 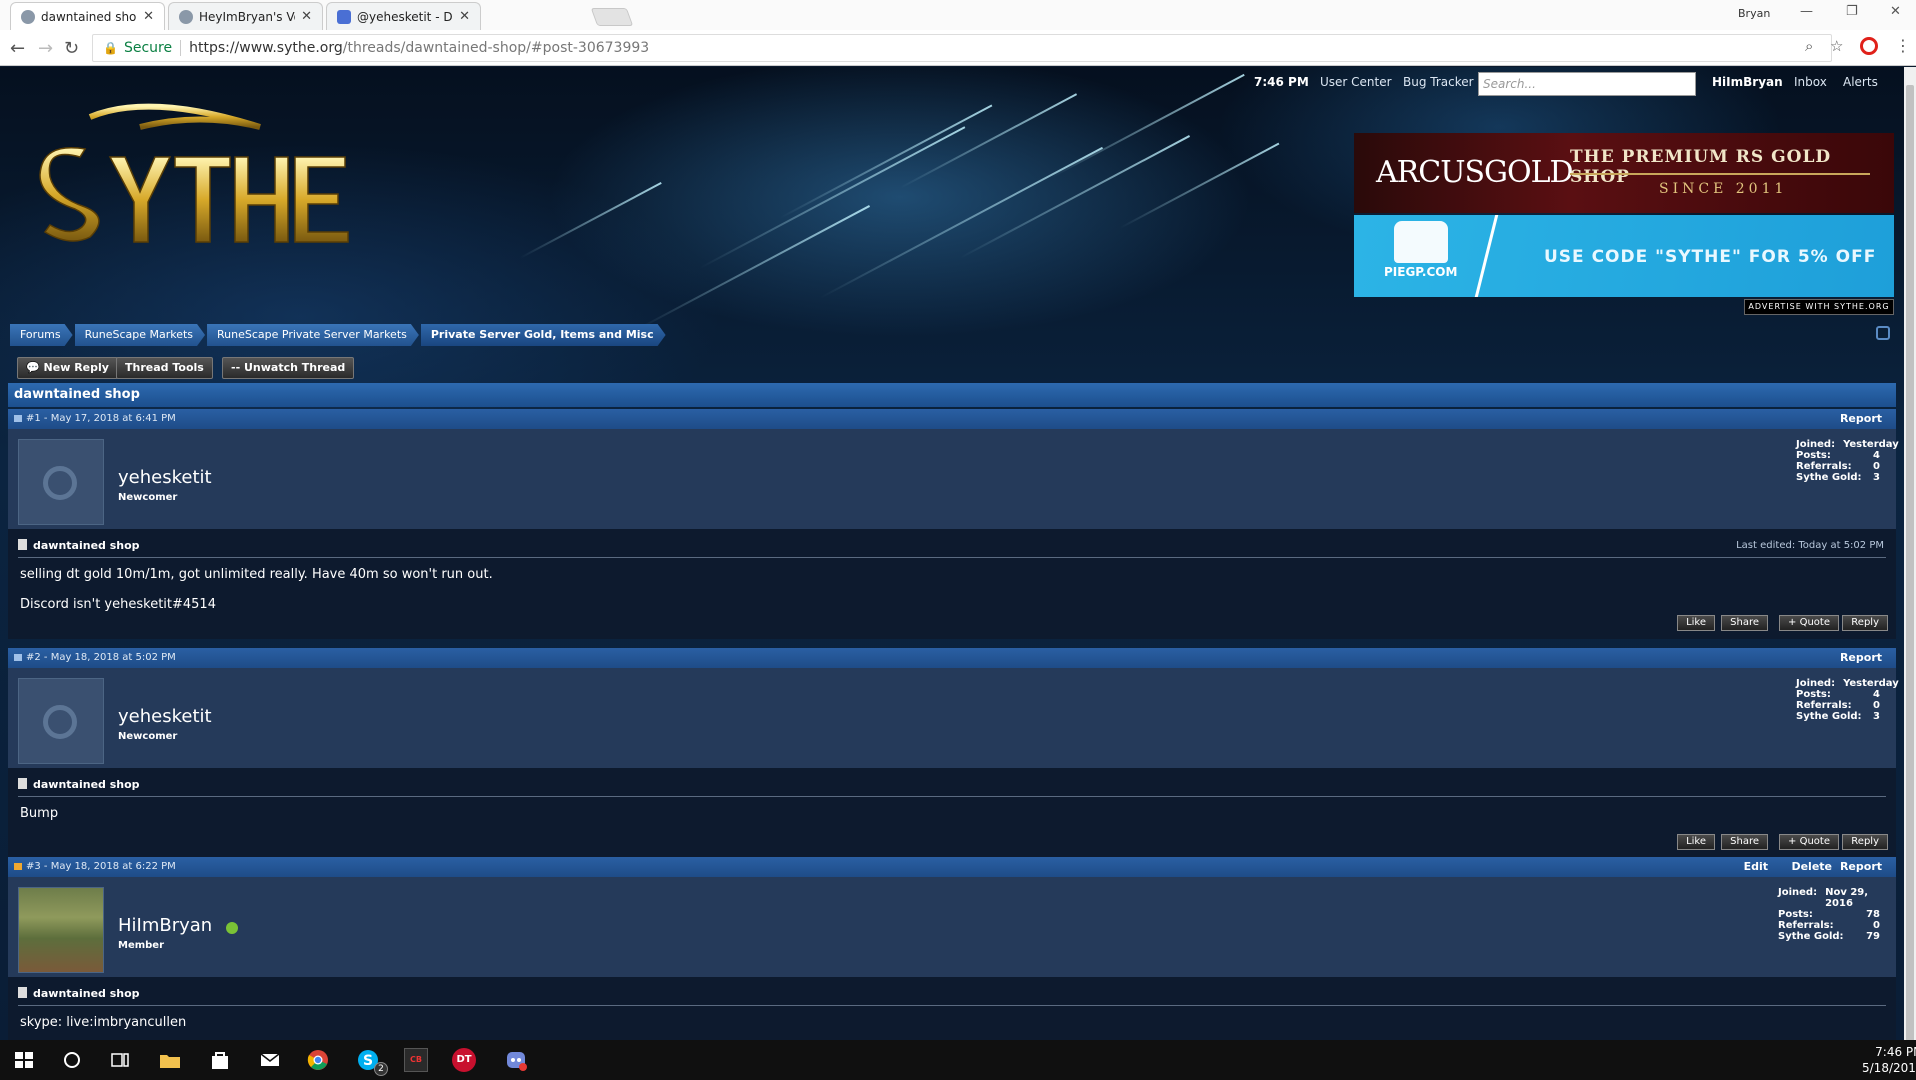 I want to click on referrals-label: Referrals:, so click(x=1824, y=705).